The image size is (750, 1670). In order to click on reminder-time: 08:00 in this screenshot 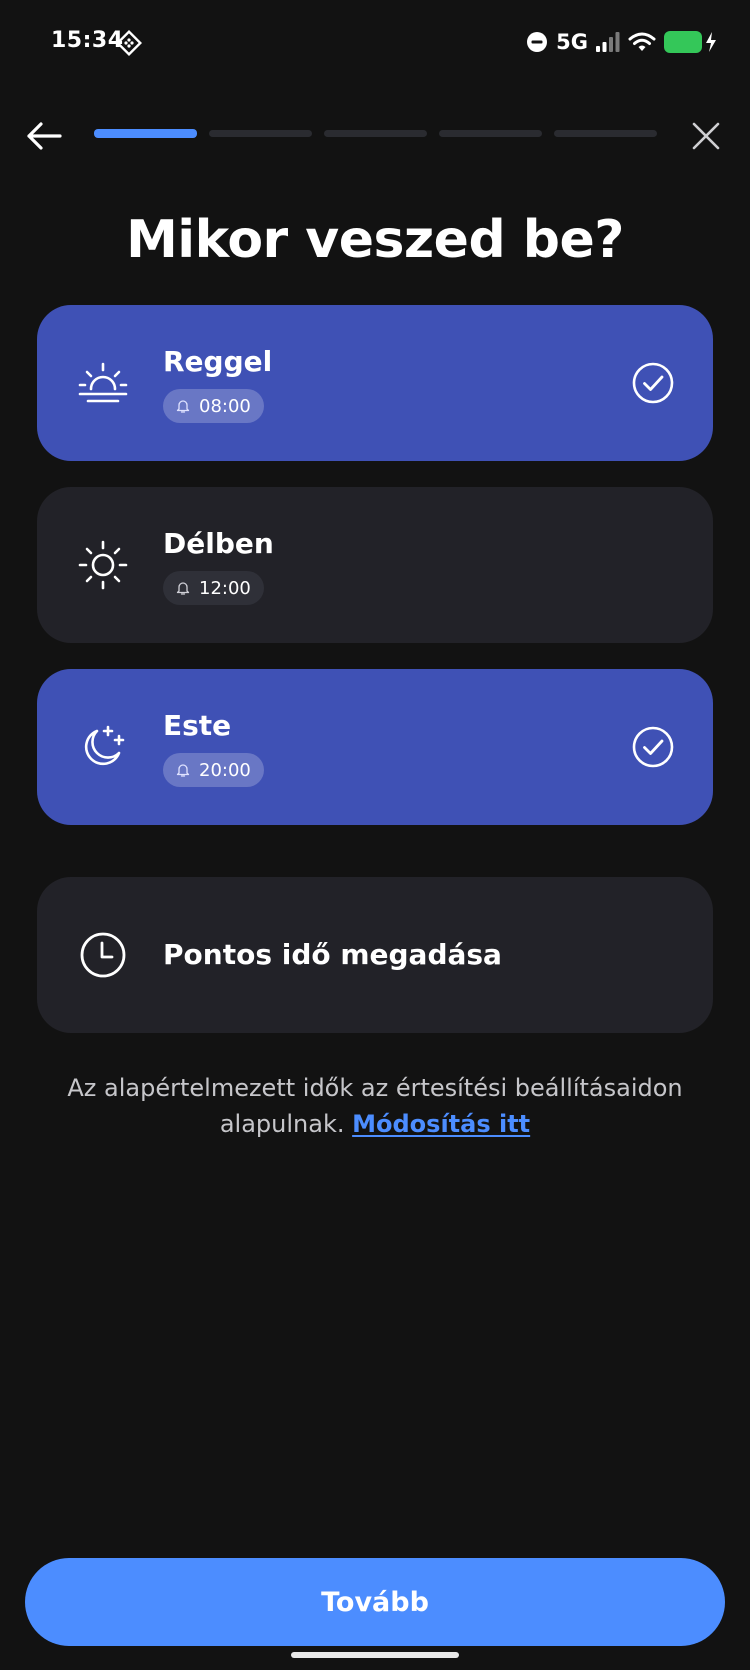, I will do `click(225, 406)`.